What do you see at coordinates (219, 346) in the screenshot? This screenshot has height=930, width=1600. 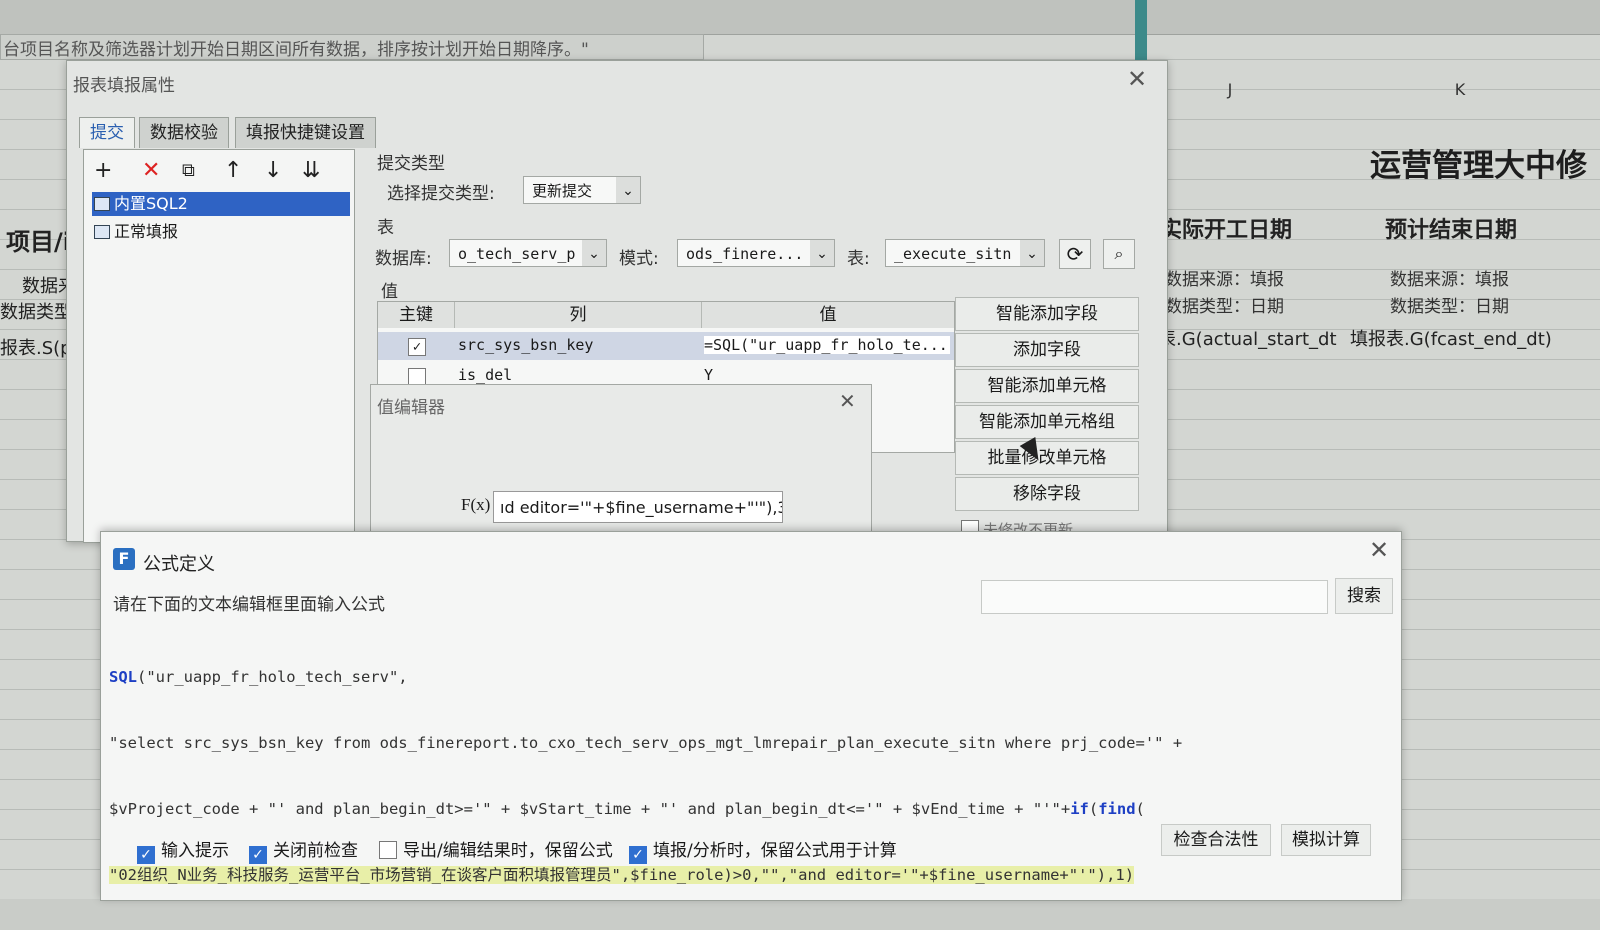 I see `submit-list-panel: + ✕ ⧉ ↑ ↓ ⇊ 内置SQL2 正常填报` at bounding box center [219, 346].